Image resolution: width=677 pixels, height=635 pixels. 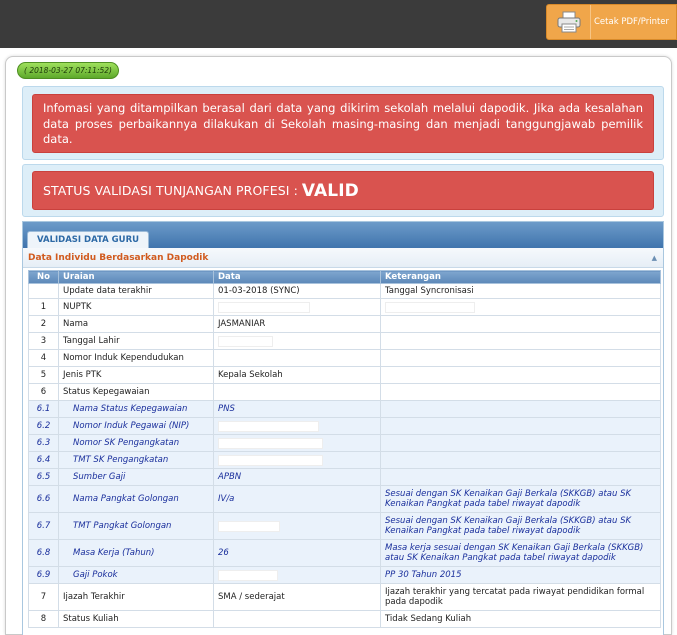 What do you see at coordinates (136, 358) in the screenshot?
I see `row-uraian: Nomor Induk Kependudukan` at bounding box center [136, 358].